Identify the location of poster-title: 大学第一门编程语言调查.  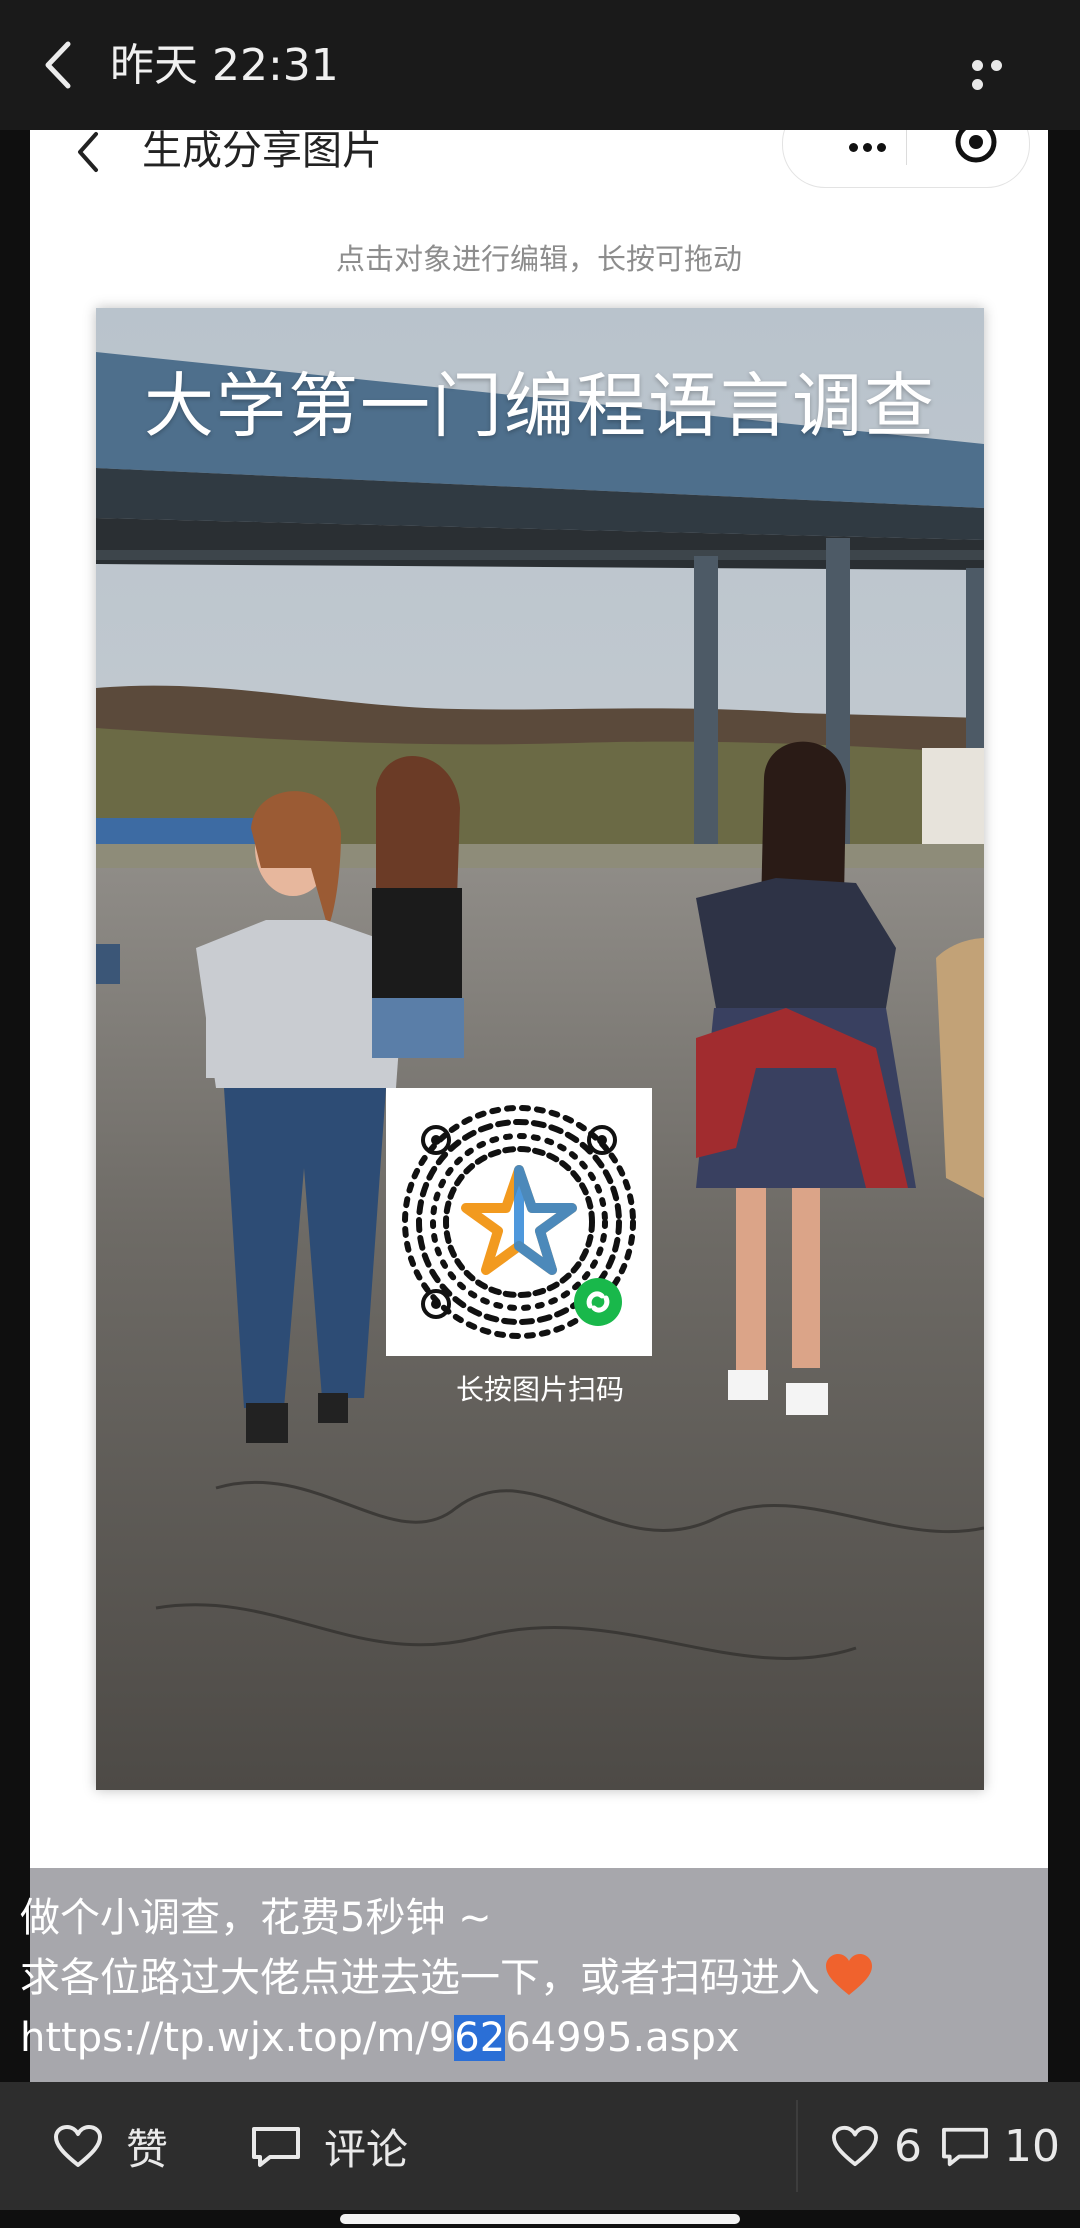
(540, 406).